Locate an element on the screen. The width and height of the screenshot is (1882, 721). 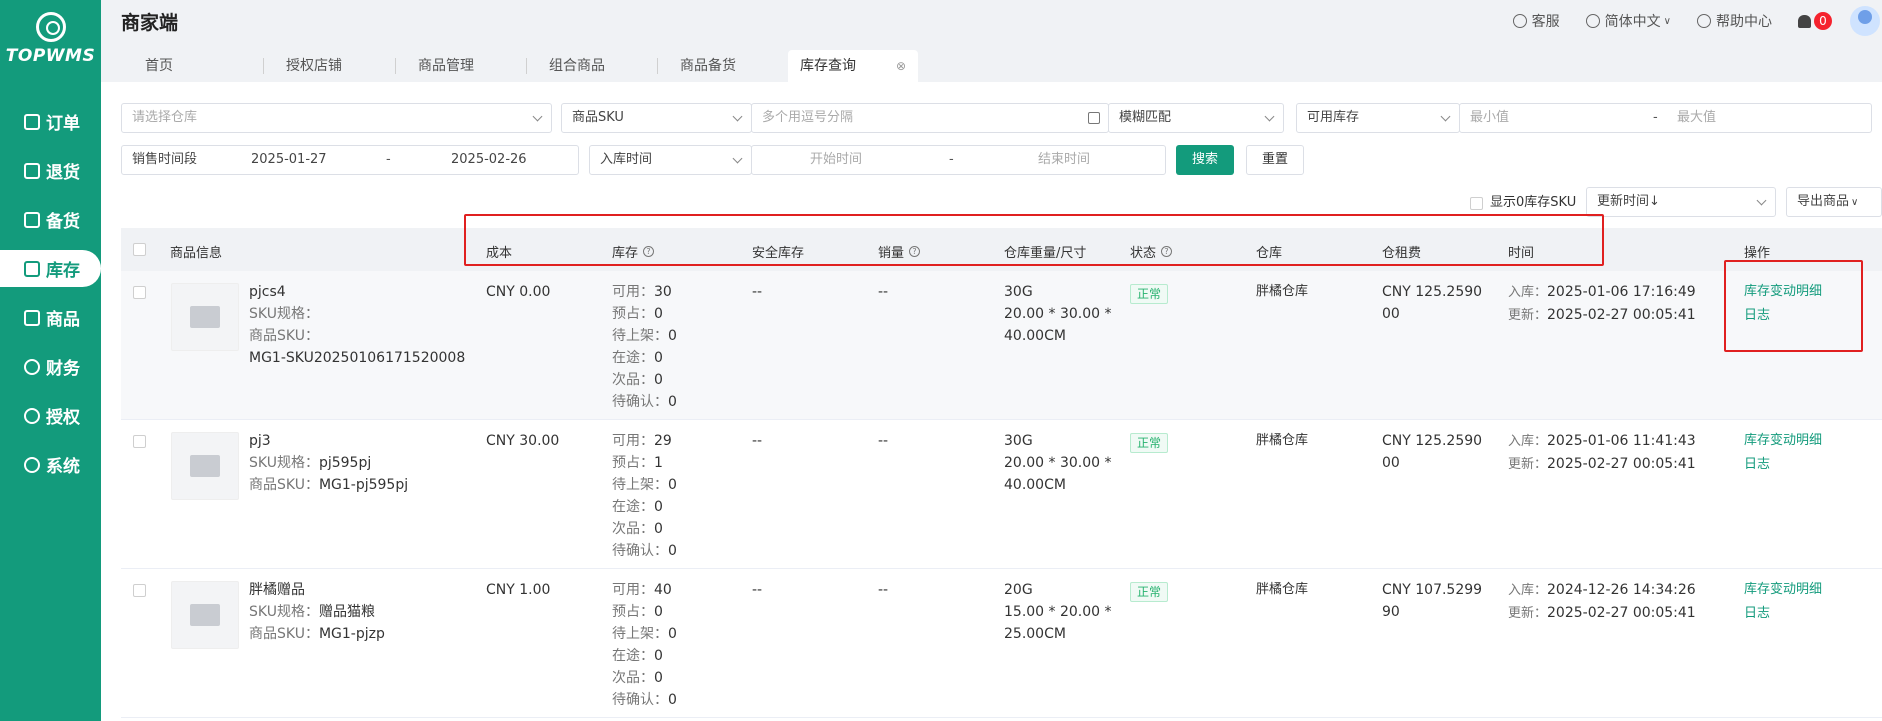
in-transit-label: 在途： is located at coordinates (633, 656).